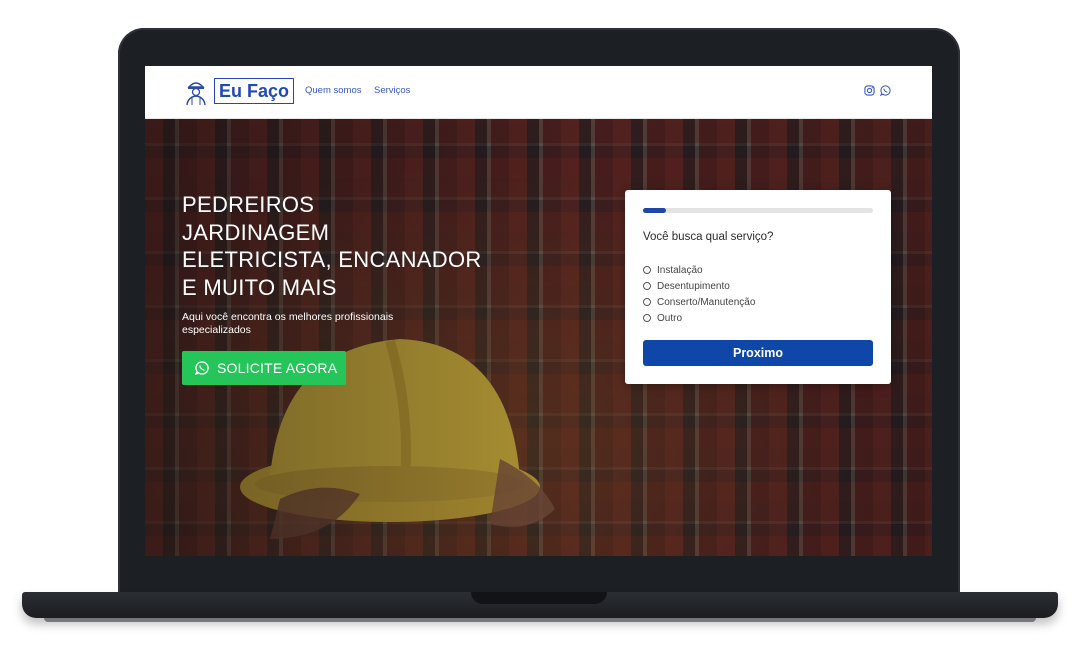  Describe the element at coordinates (693, 286) in the screenshot. I see `option-label: Desentupimento` at that location.